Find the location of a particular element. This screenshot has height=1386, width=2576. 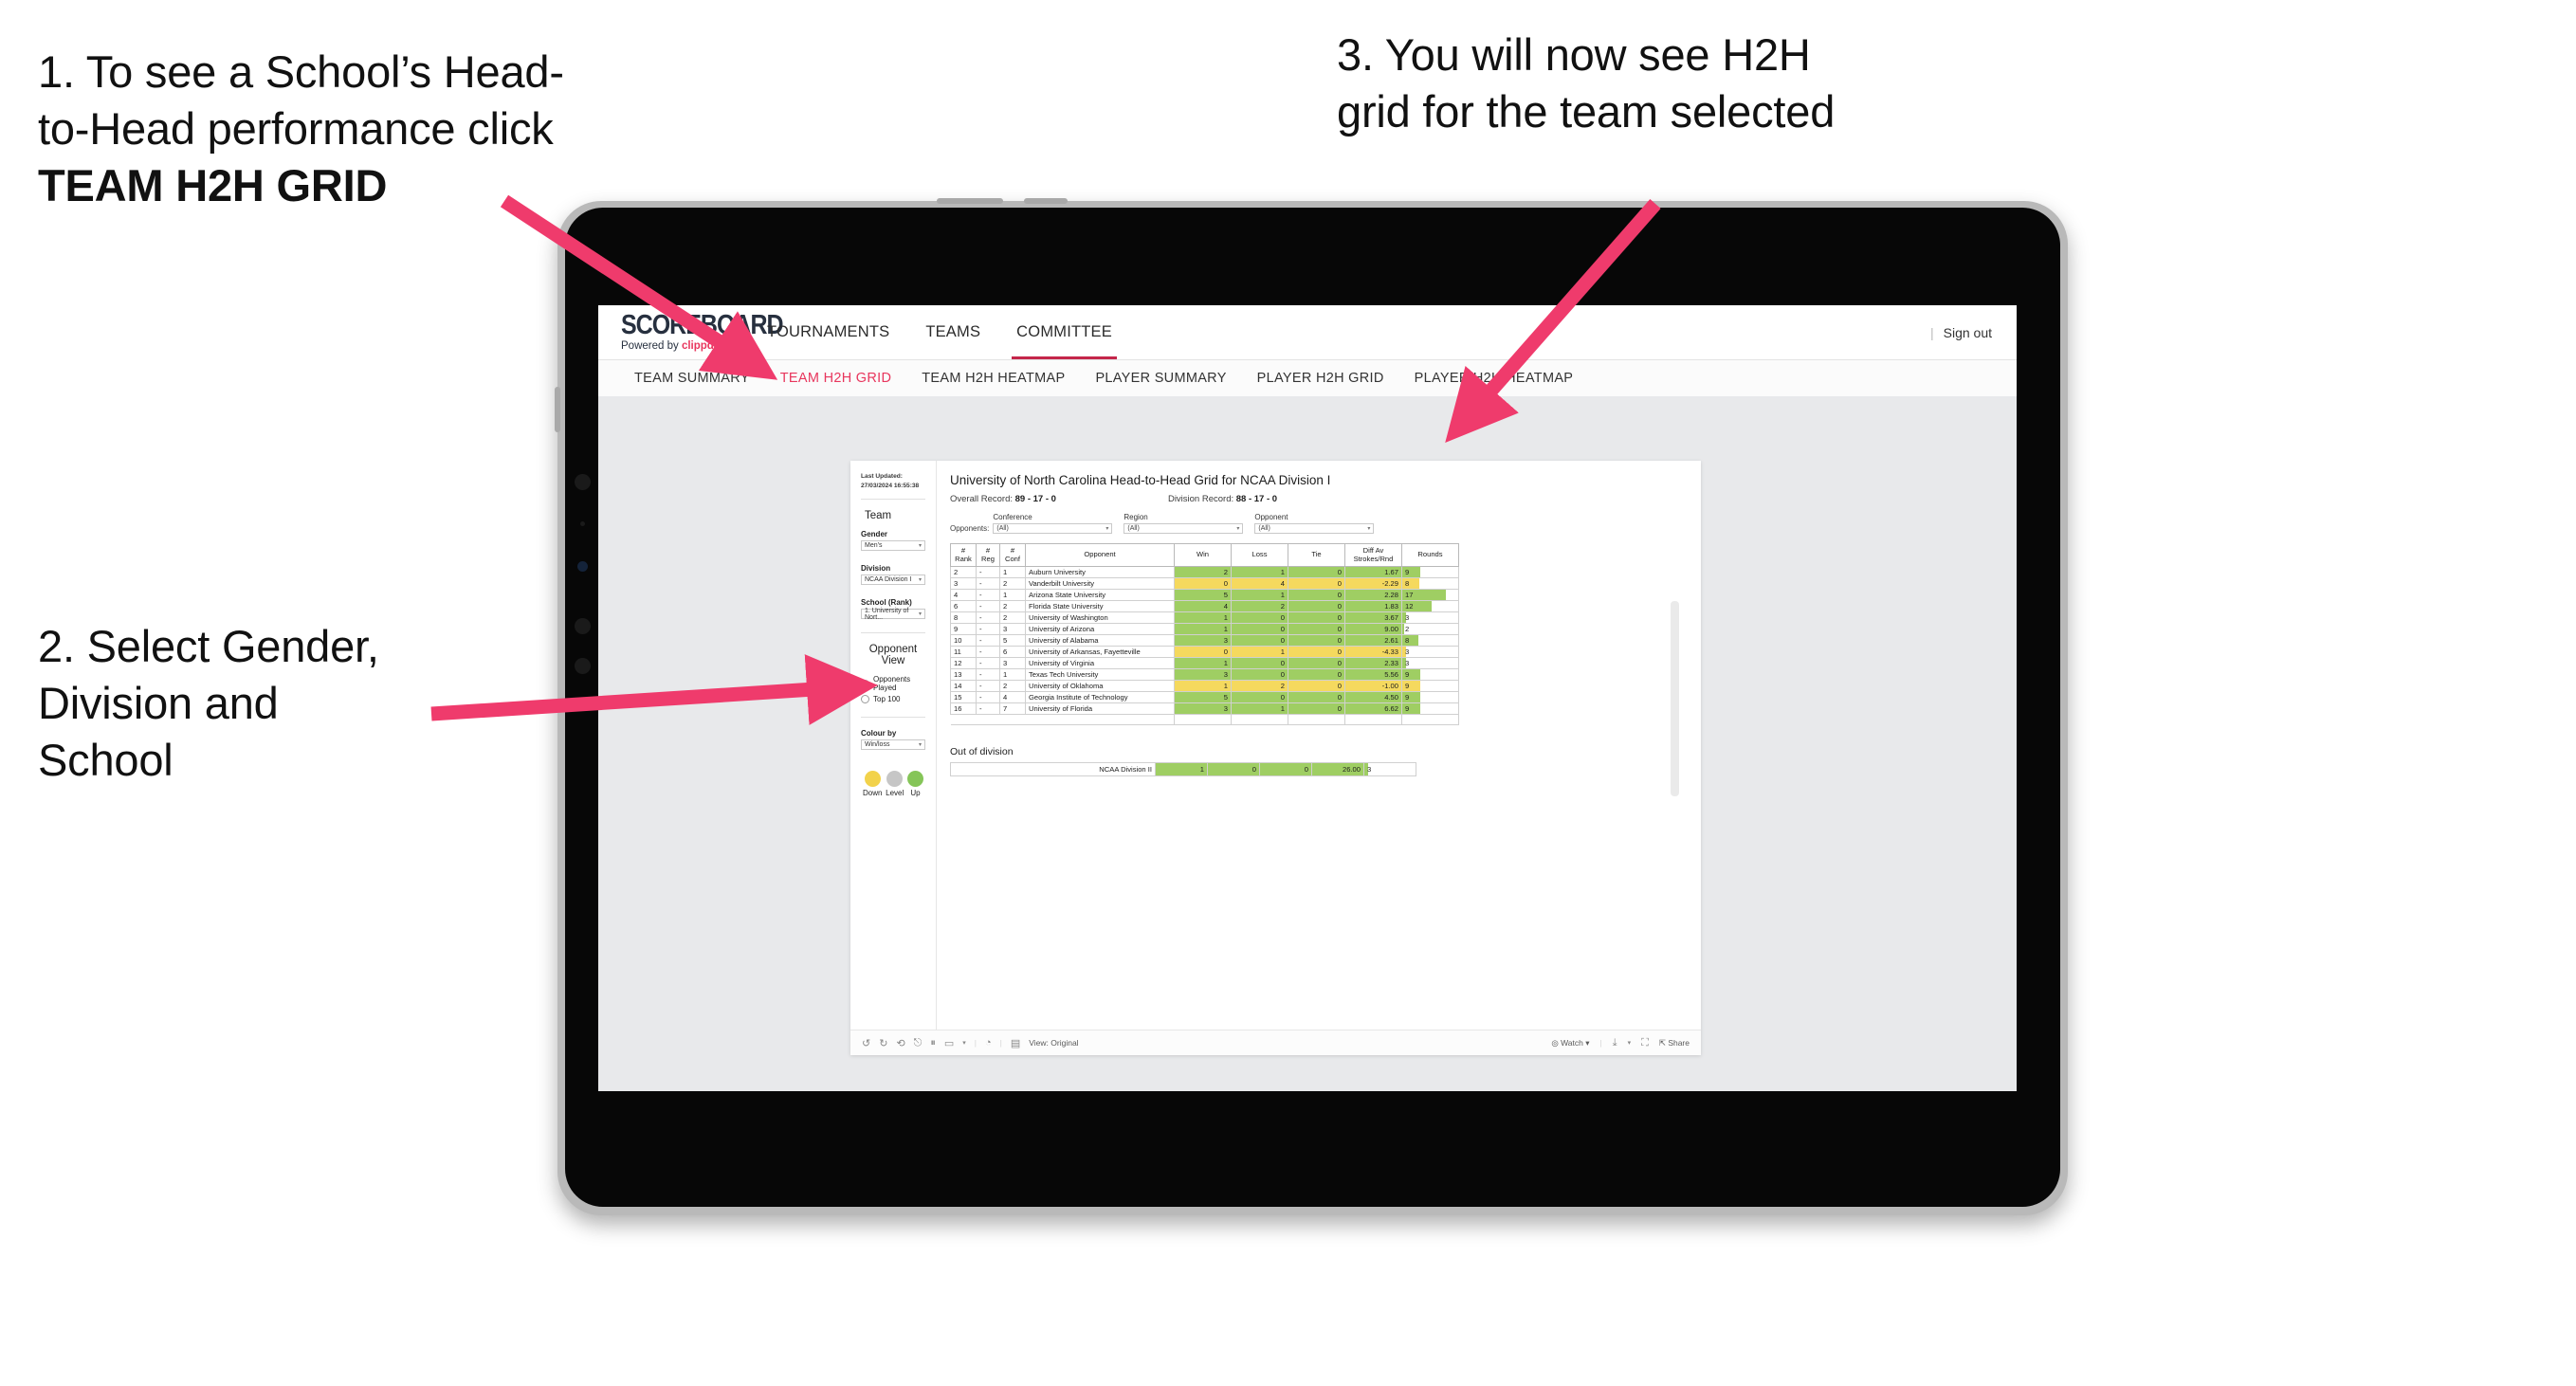

table-row: 10-5 University of Alabama 3 0 0 2.61 8 is located at coordinates (1204, 640).